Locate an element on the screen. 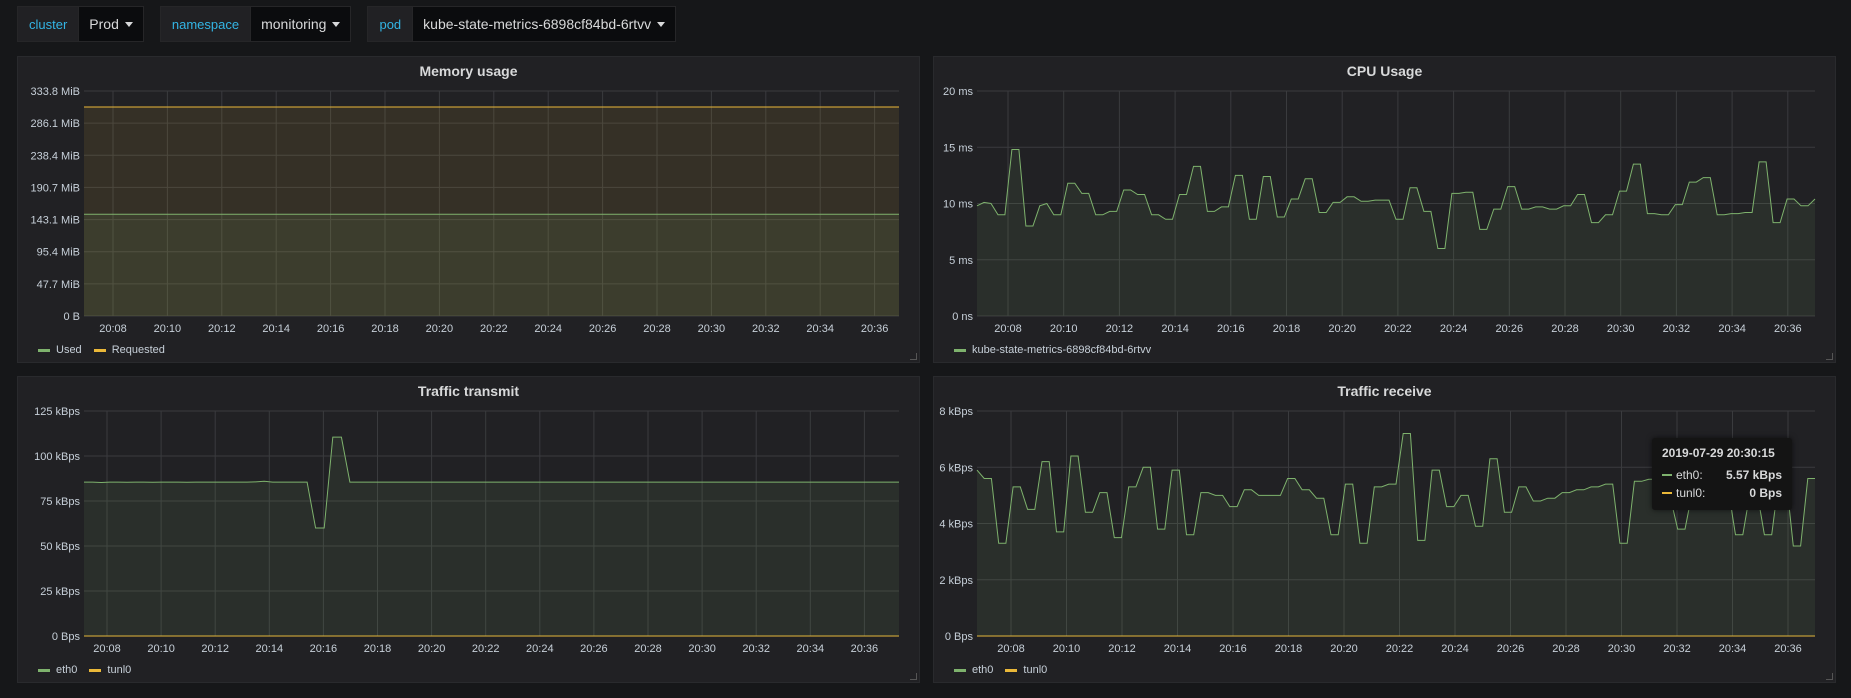 The height and width of the screenshot is (698, 1851). legend-item-requested: Requested is located at coordinates (129, 350).